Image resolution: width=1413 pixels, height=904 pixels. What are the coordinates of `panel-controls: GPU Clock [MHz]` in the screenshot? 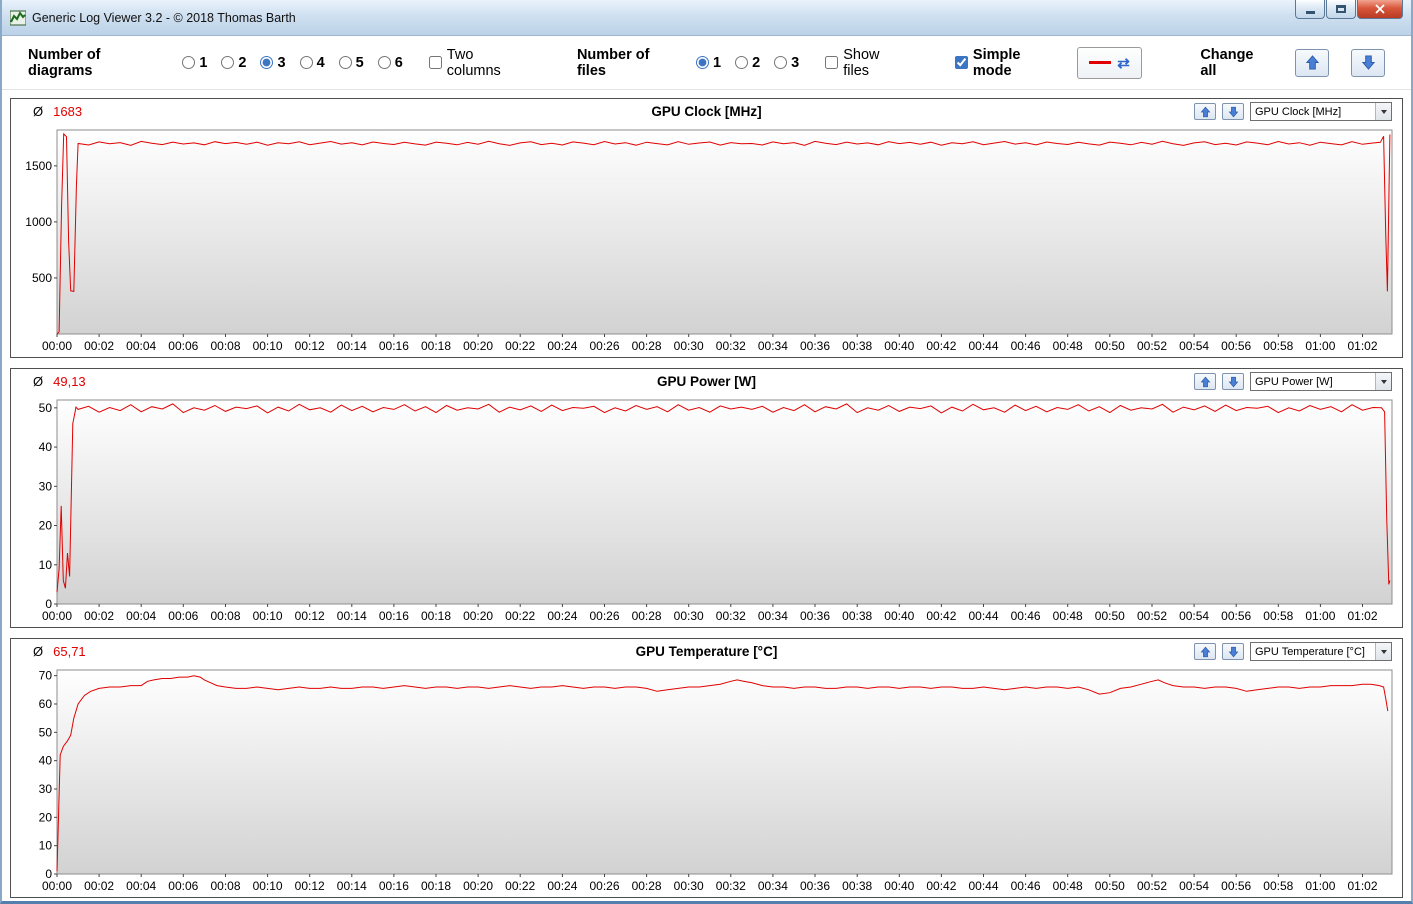 It's located at (1293, 111).